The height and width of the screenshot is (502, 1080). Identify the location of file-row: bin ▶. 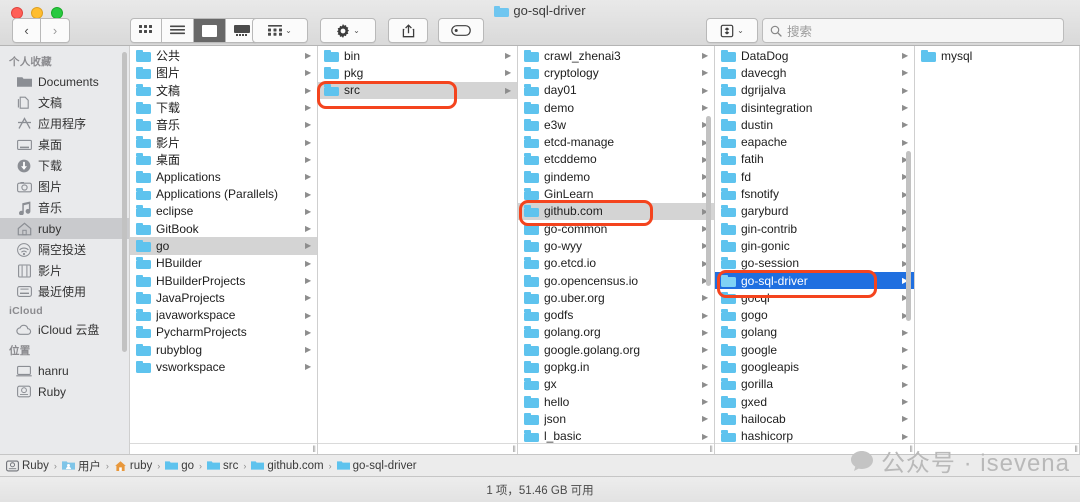
(417, 55).